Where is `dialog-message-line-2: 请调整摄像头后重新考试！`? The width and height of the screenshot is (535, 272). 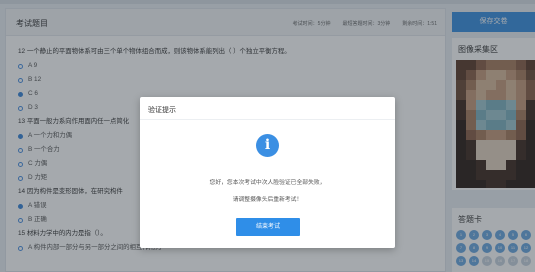 dialog-message-line-2: 请调整摄像头后重新考试！ is located at coordinates (267, 200).